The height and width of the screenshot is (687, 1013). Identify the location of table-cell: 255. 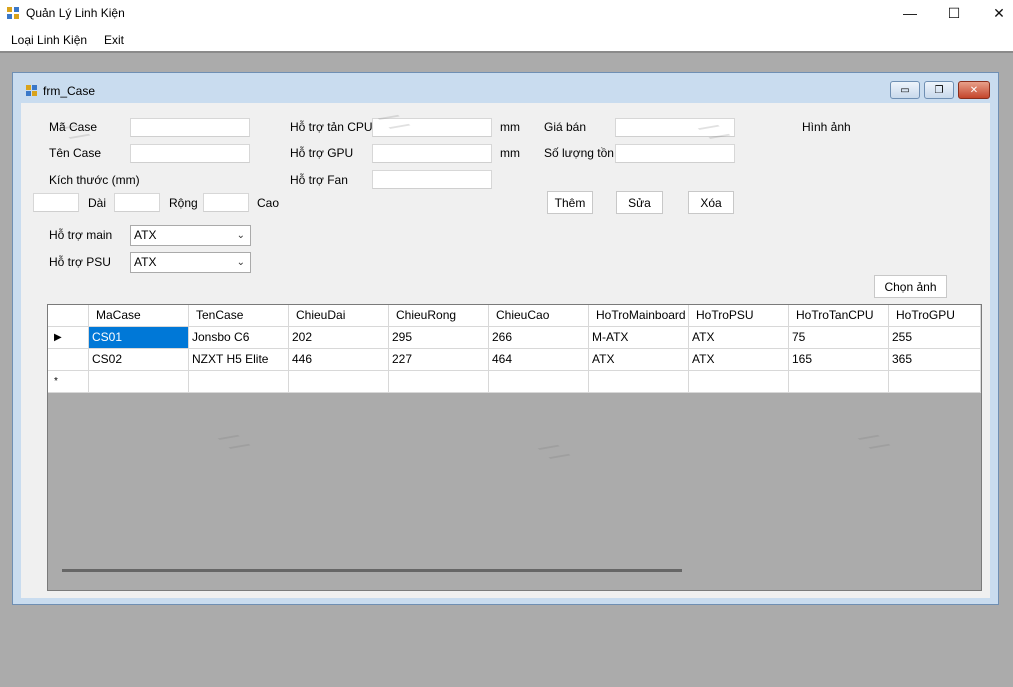
(935, 338).